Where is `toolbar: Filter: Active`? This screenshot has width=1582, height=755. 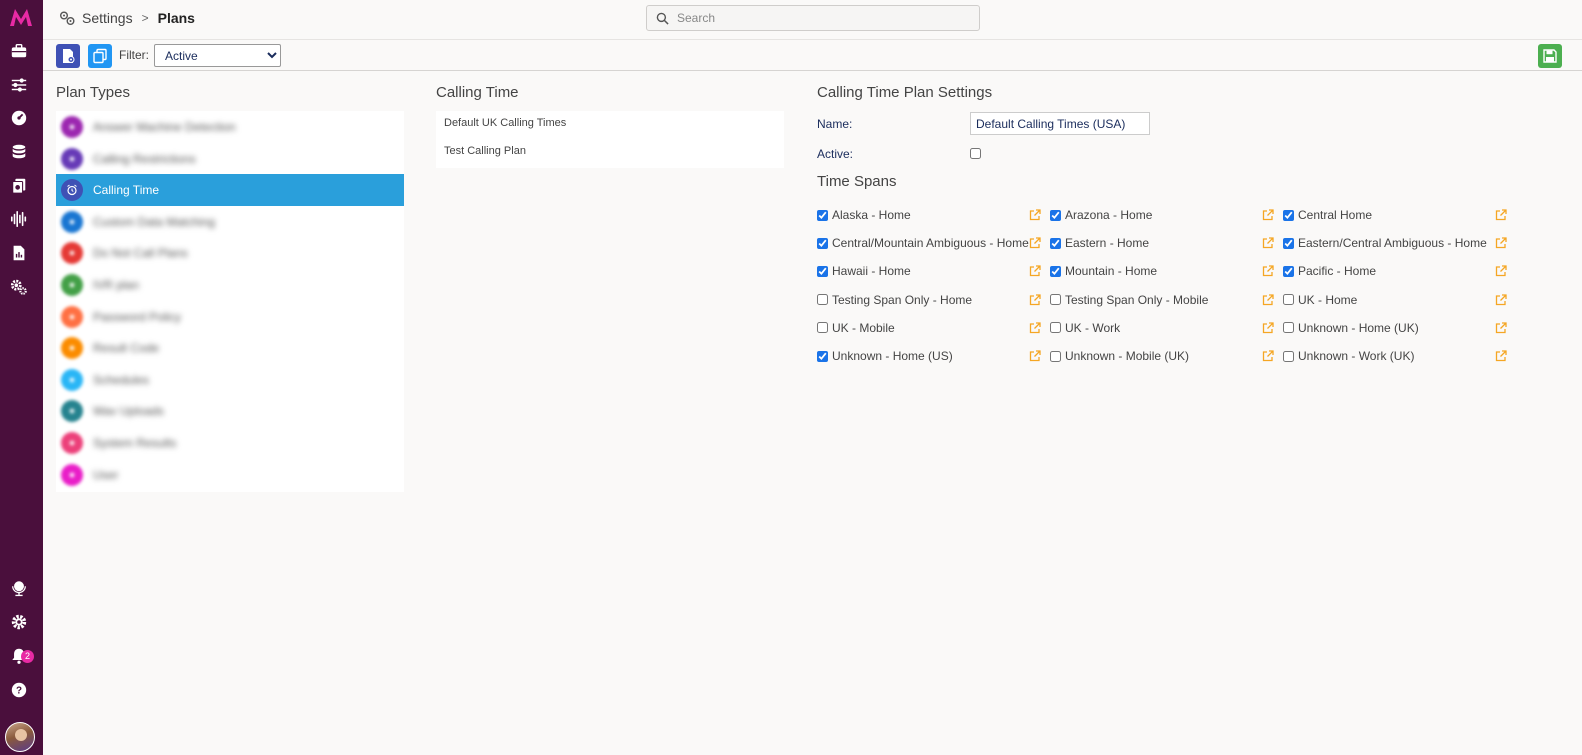 toolbar: Filter: Active is located at coordinates (812, 55).